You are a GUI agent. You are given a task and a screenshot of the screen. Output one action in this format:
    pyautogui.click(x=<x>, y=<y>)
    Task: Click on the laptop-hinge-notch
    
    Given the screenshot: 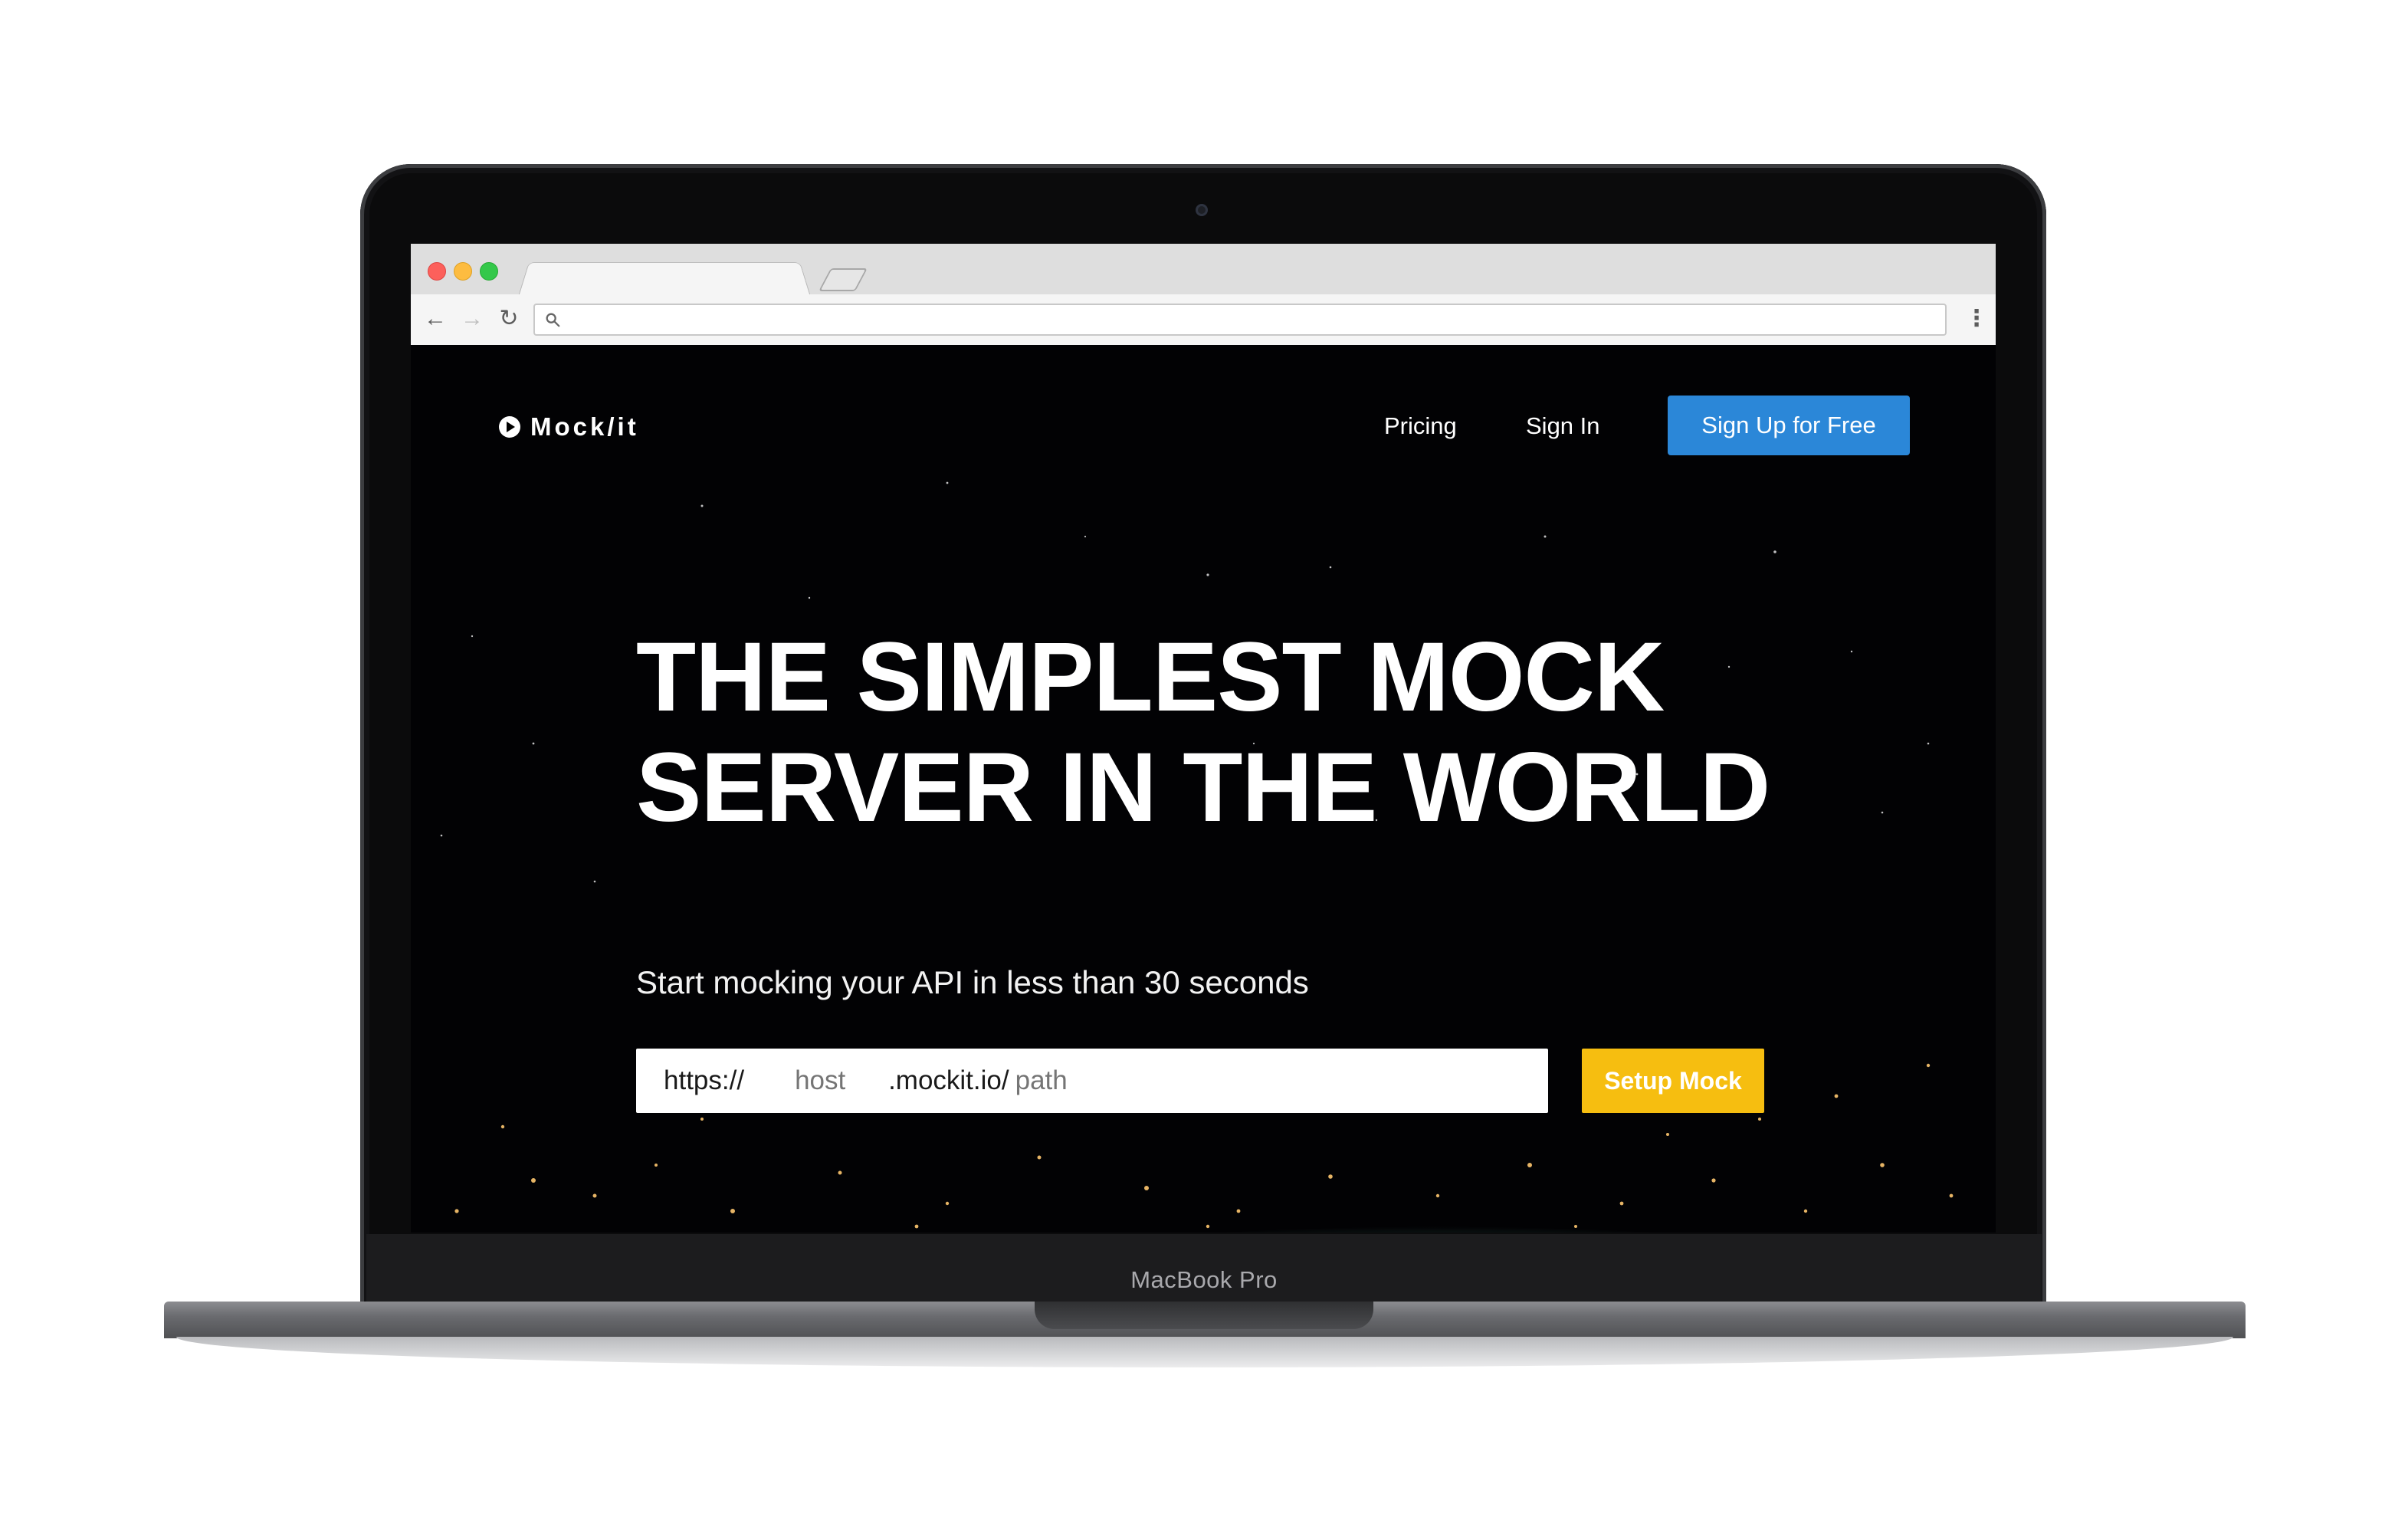 What is the action you would take?
    pyautogui.click(x=1204, y=1315)
    